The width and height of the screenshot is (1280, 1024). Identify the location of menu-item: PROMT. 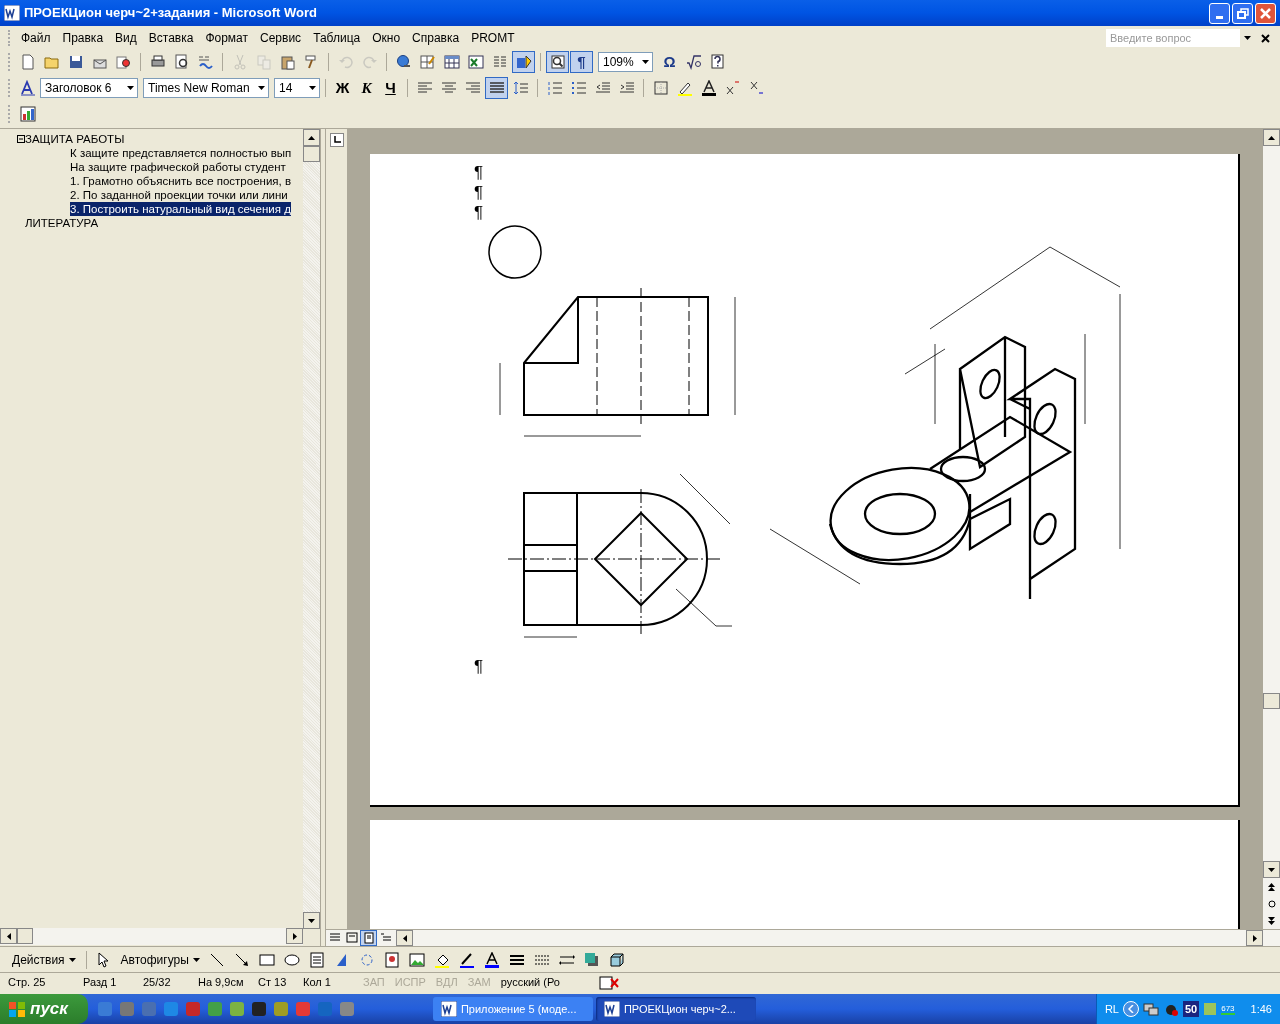
(493, 38).